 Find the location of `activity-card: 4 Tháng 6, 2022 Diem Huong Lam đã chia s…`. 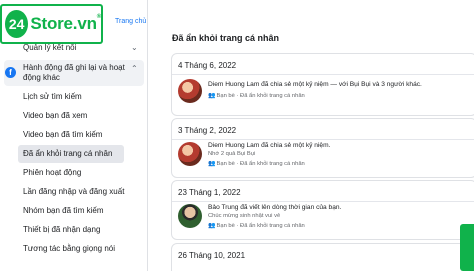

activity-card: 4 Tháng 6, 2022 Diem Huong Lam đã chia s… is located at coordinates (322, 84).